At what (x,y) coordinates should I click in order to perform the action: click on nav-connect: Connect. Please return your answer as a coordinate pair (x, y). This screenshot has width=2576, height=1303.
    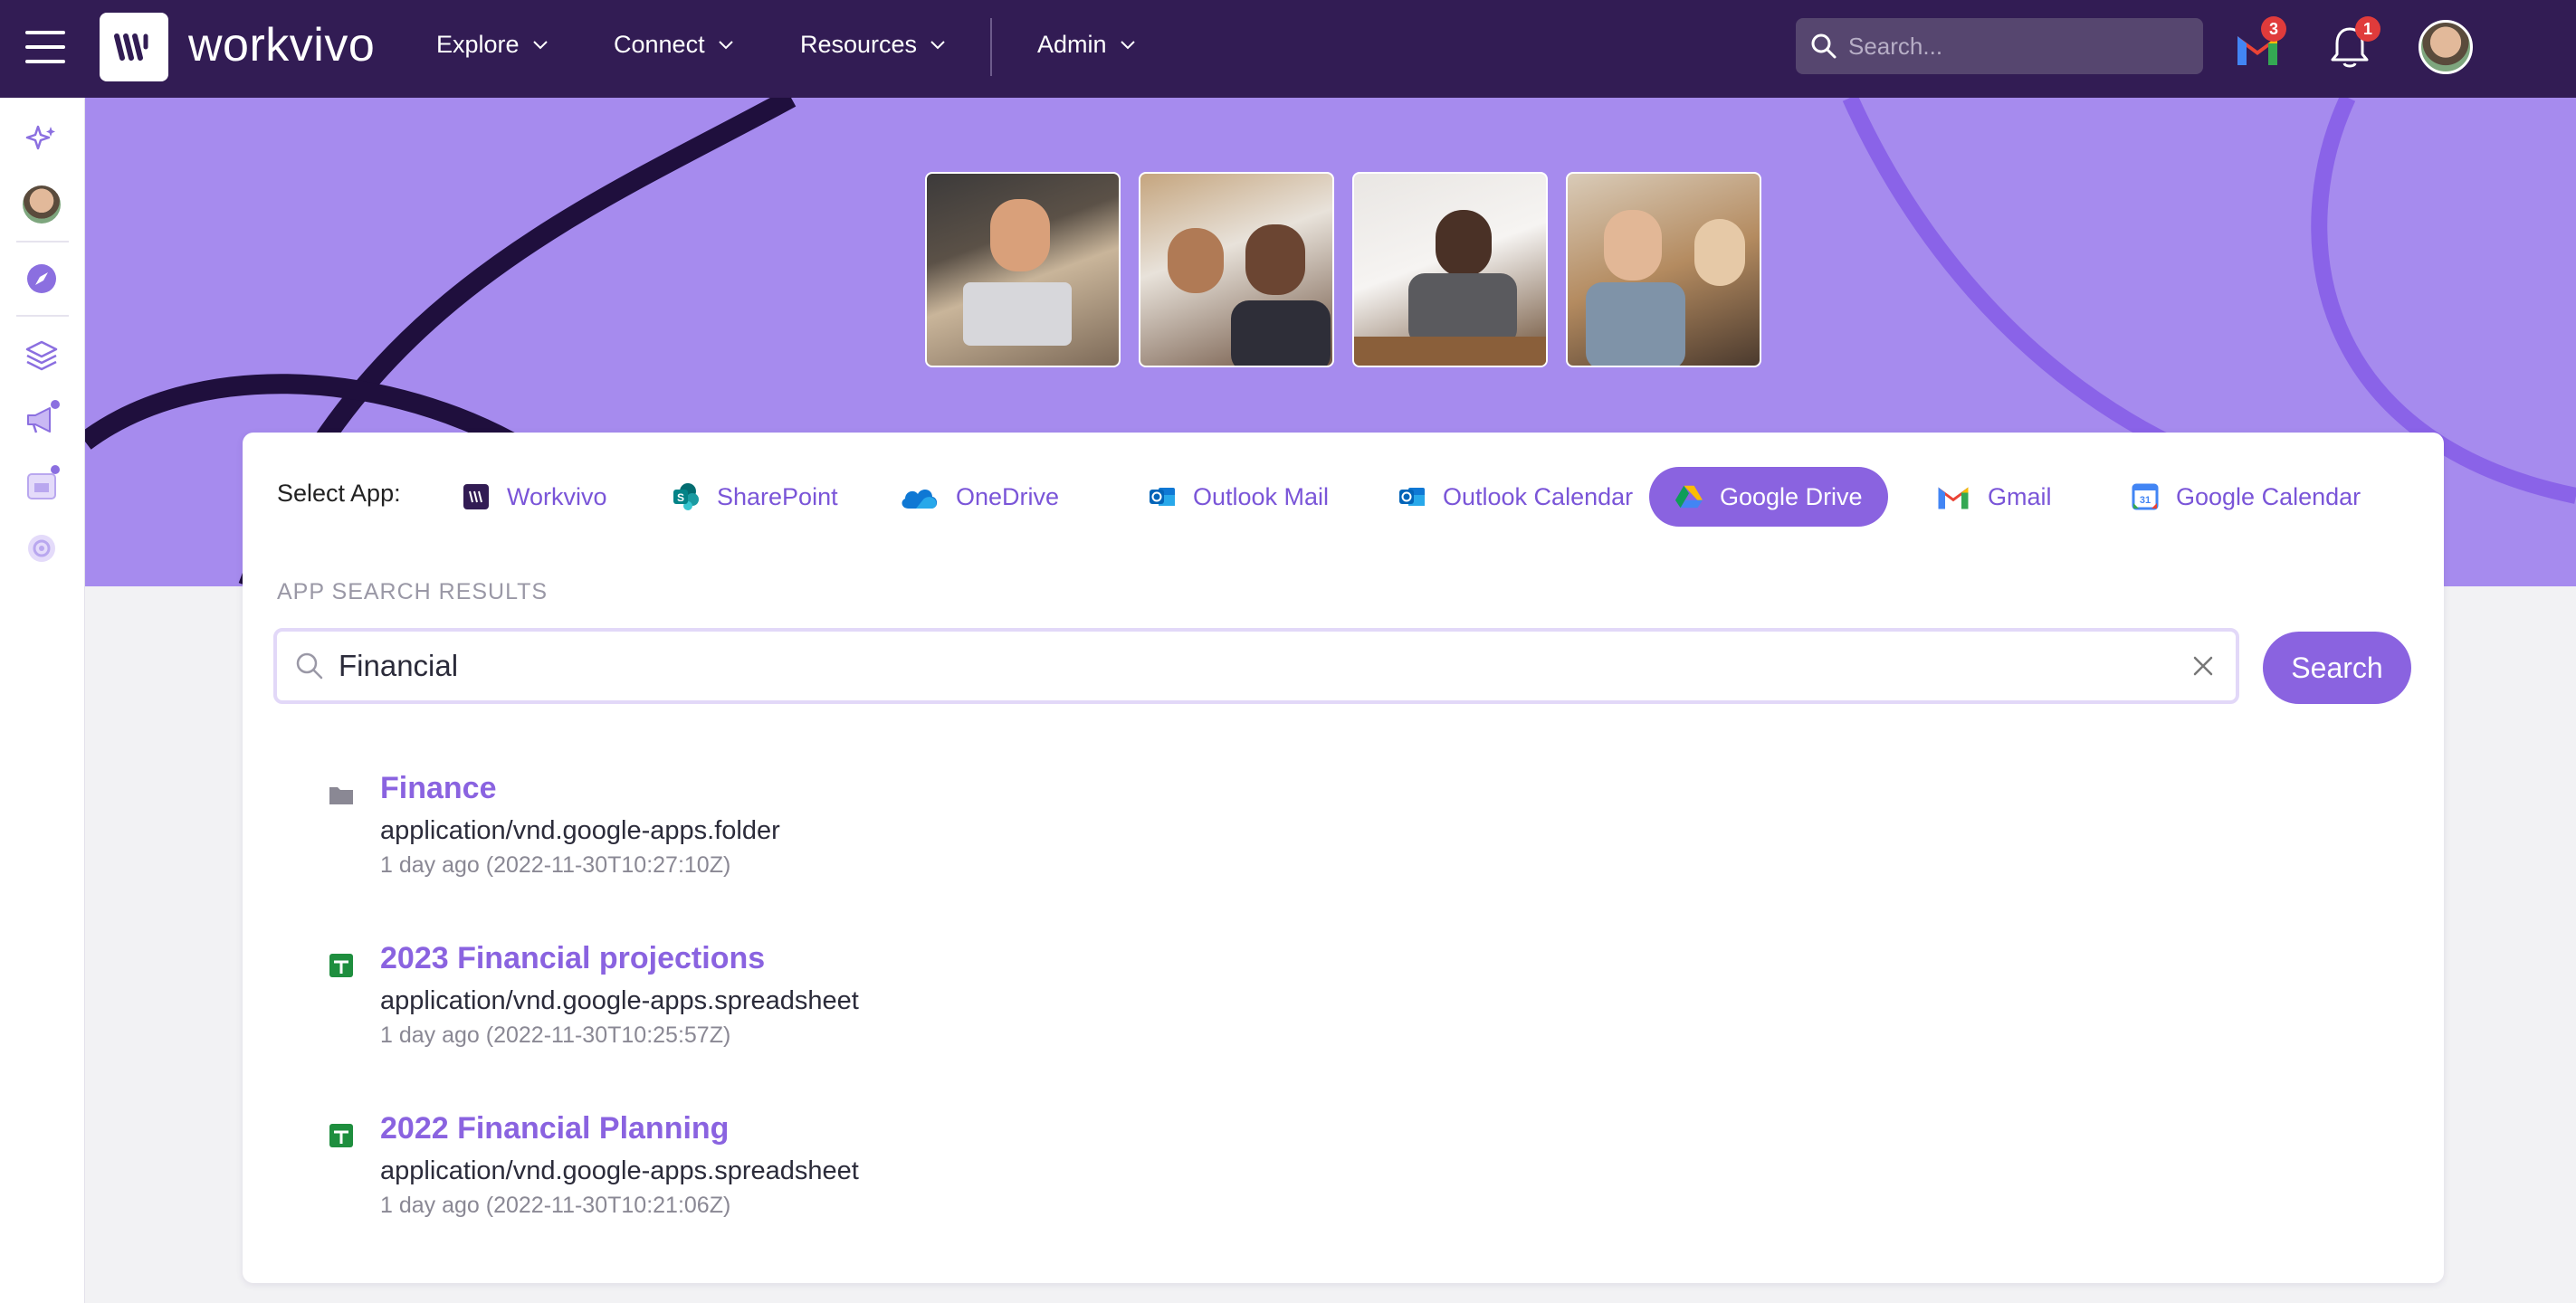
    Looking at the image, I should click on (674, 45).